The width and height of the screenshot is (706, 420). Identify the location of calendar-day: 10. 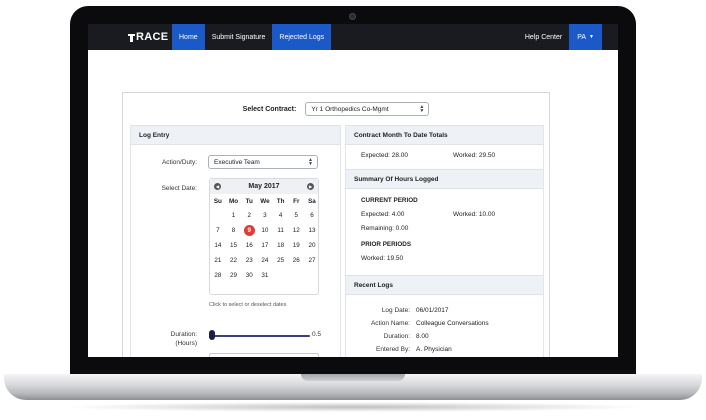
(265, 230).